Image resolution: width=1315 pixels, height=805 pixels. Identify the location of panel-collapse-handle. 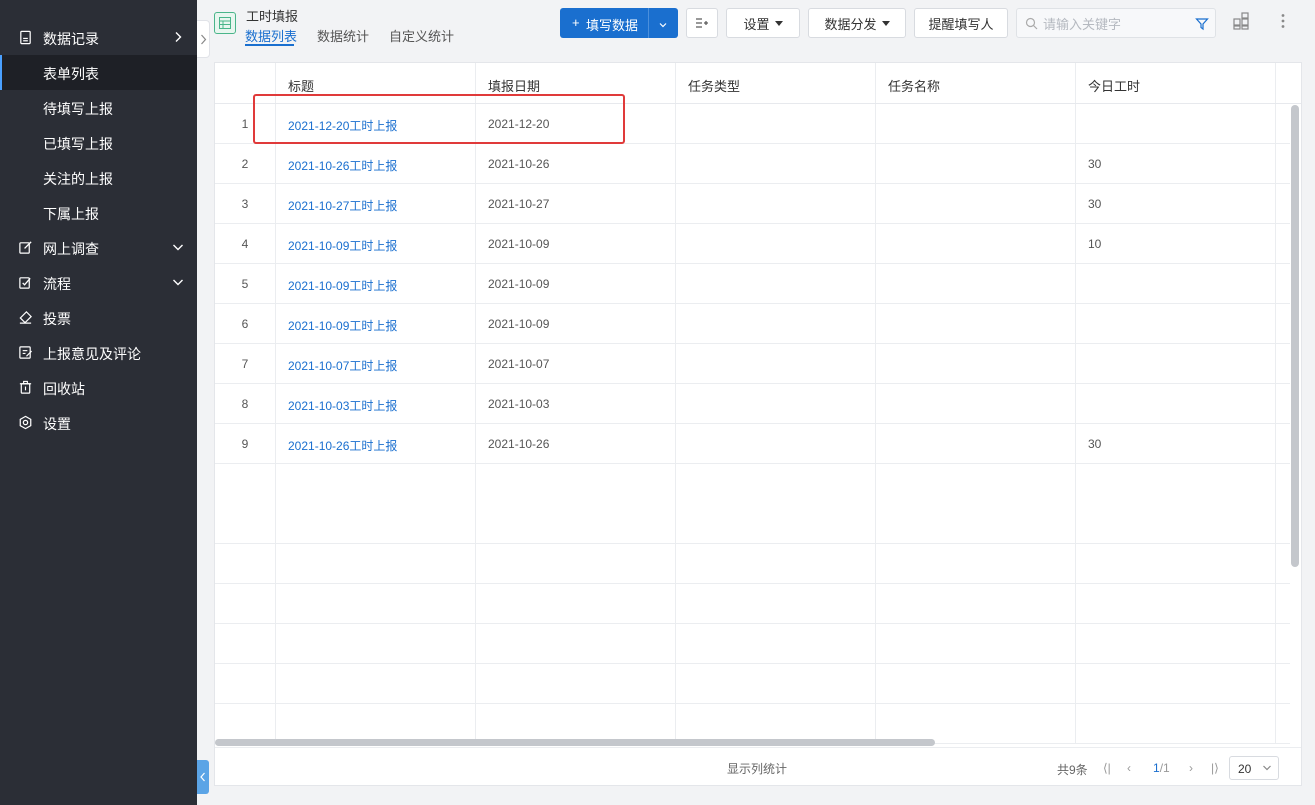
(203, 777).